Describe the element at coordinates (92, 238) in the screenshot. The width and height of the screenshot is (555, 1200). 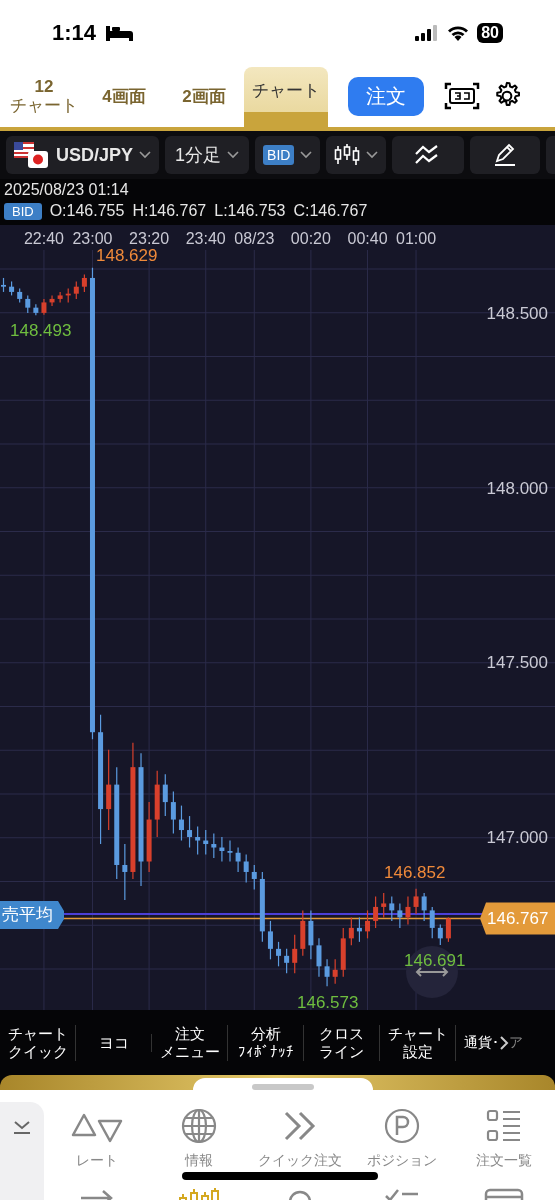
I see `time-axis-label: 23:00` at that location.